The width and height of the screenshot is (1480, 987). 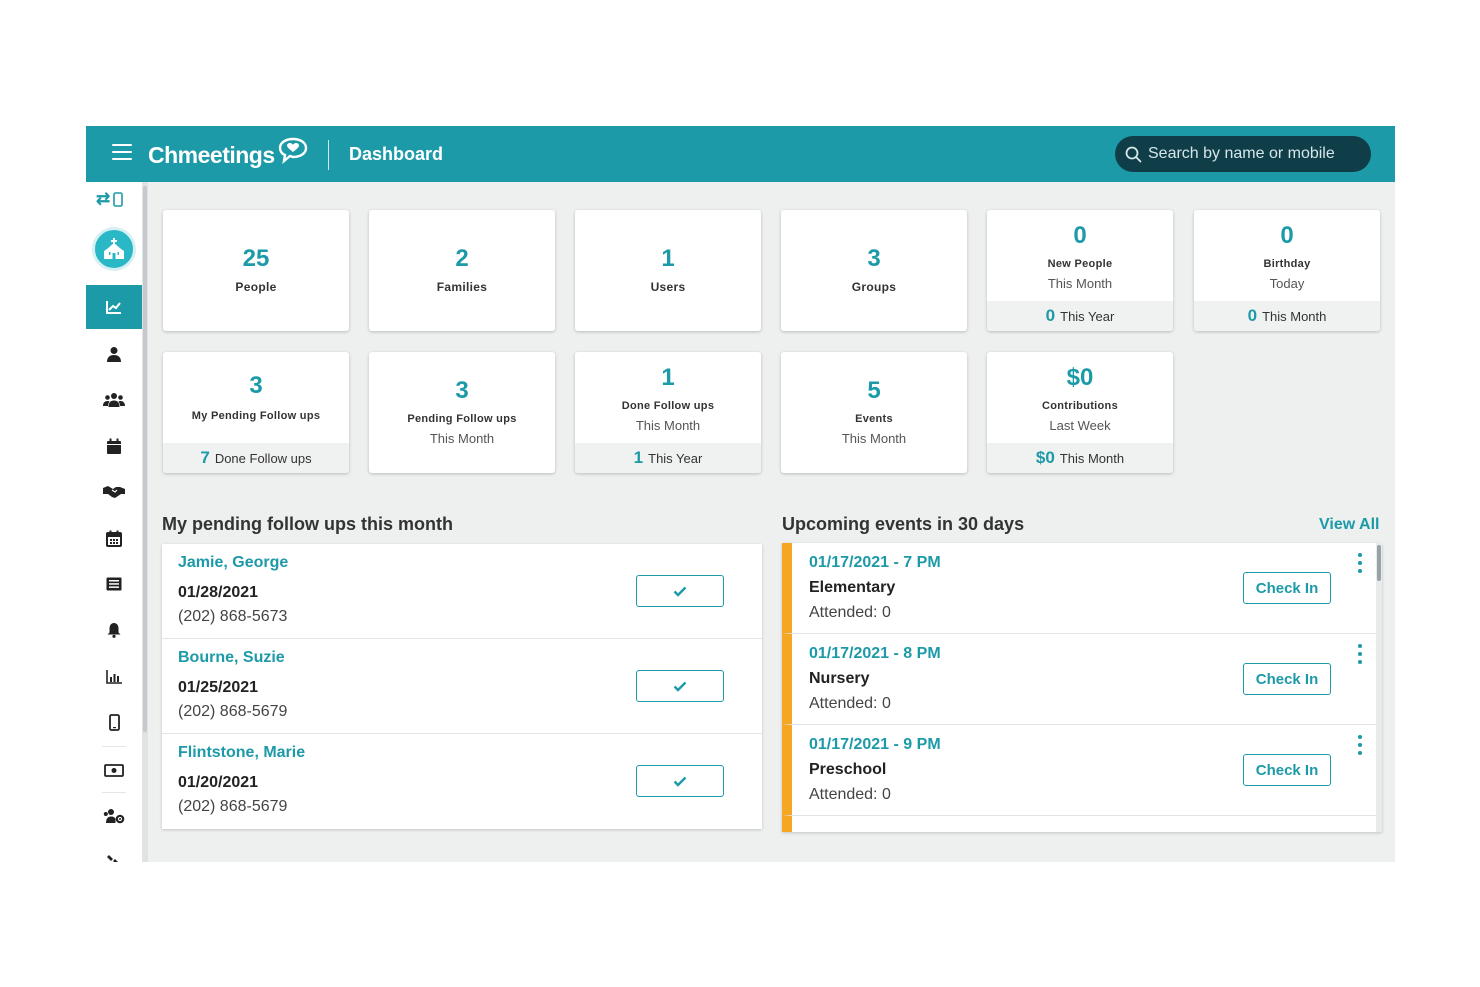 I want to click on mobile-icon, so click(x=114, y=722).